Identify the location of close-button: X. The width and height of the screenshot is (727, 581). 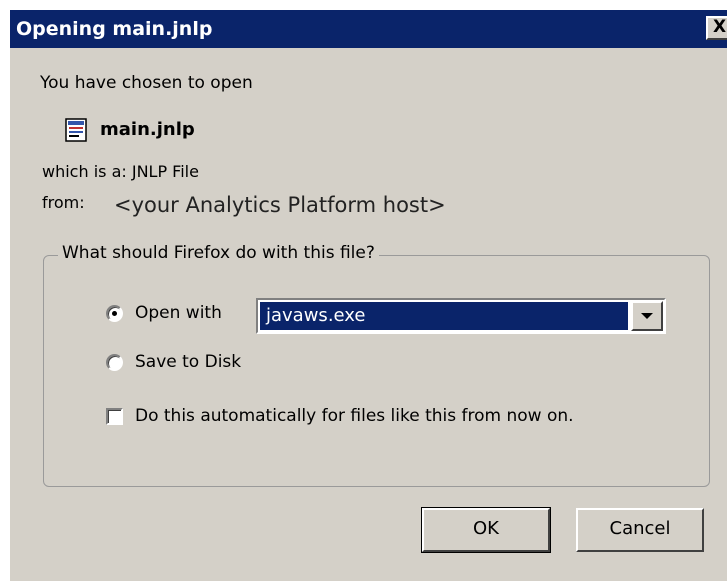
(716, 28).